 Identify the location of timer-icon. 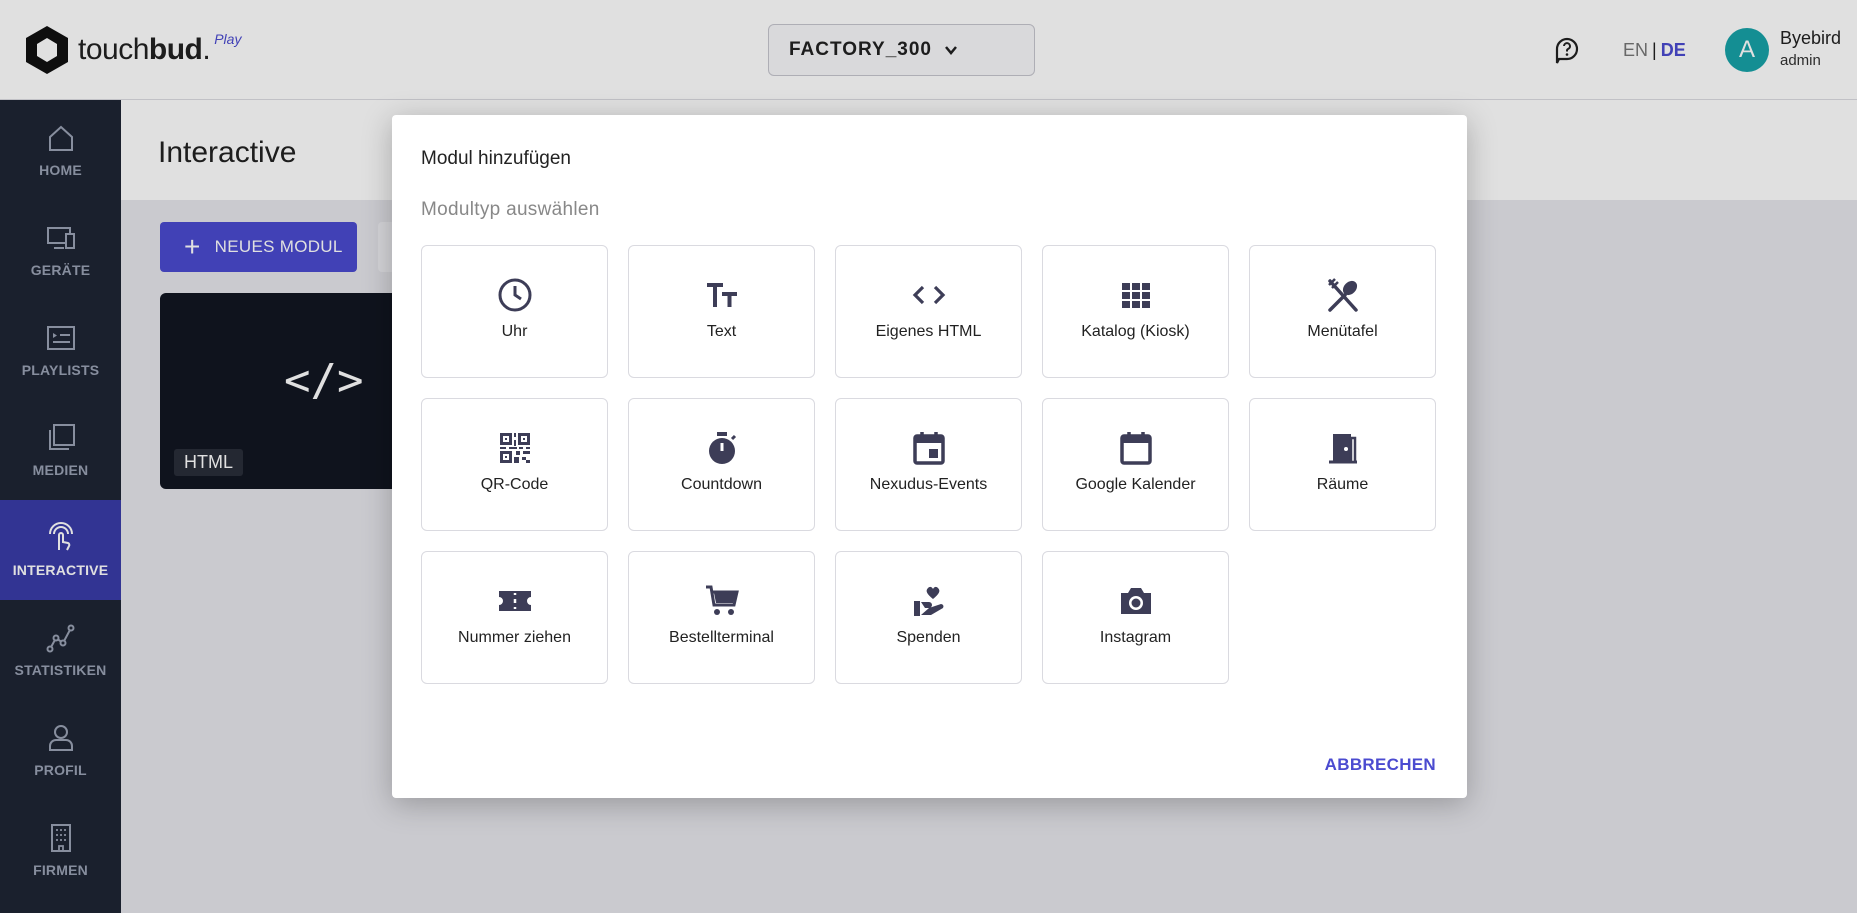
(722, 448).